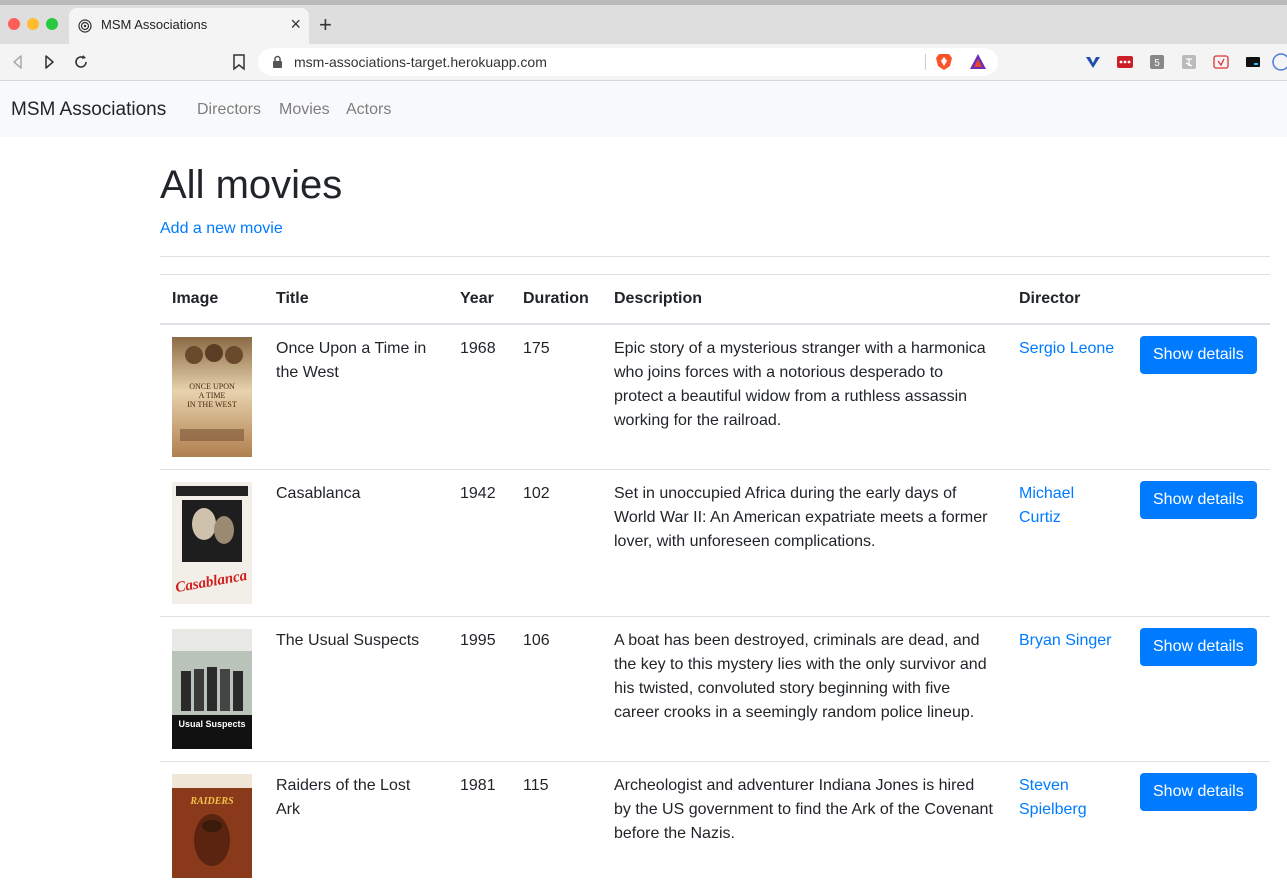 The height and width of the screenshot is (890, 1287). What do you see at coordinates (85, 26) in the screenshot?
I see `site-favicon-icon` at bounding box center [85, 26].